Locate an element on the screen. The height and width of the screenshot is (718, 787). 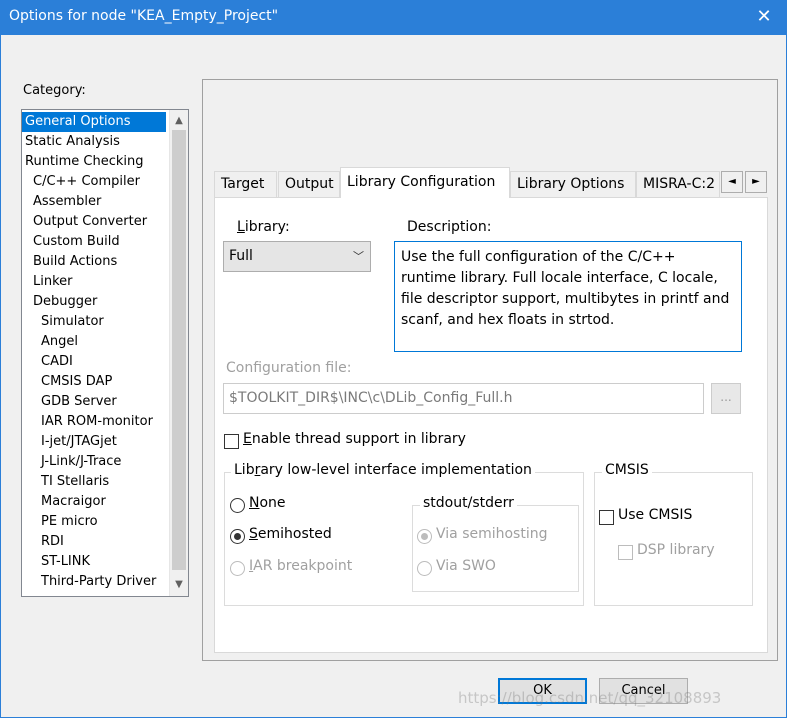
stdout-group-title: stdout/stderr is located at coordinates (468, 503).